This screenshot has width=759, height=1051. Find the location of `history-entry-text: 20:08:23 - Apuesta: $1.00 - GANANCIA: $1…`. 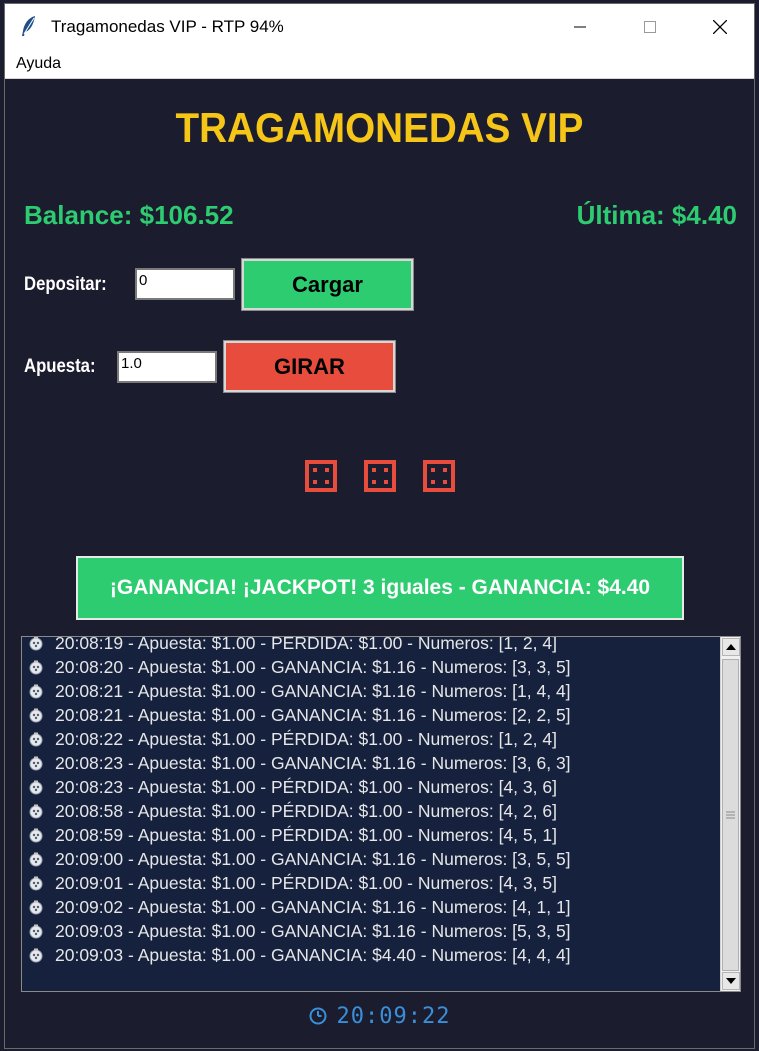

history-entry-text: 20:08:23 - Apuesta: $1.00 - GANANCIA: $1… is located at coordinates (313, 762).